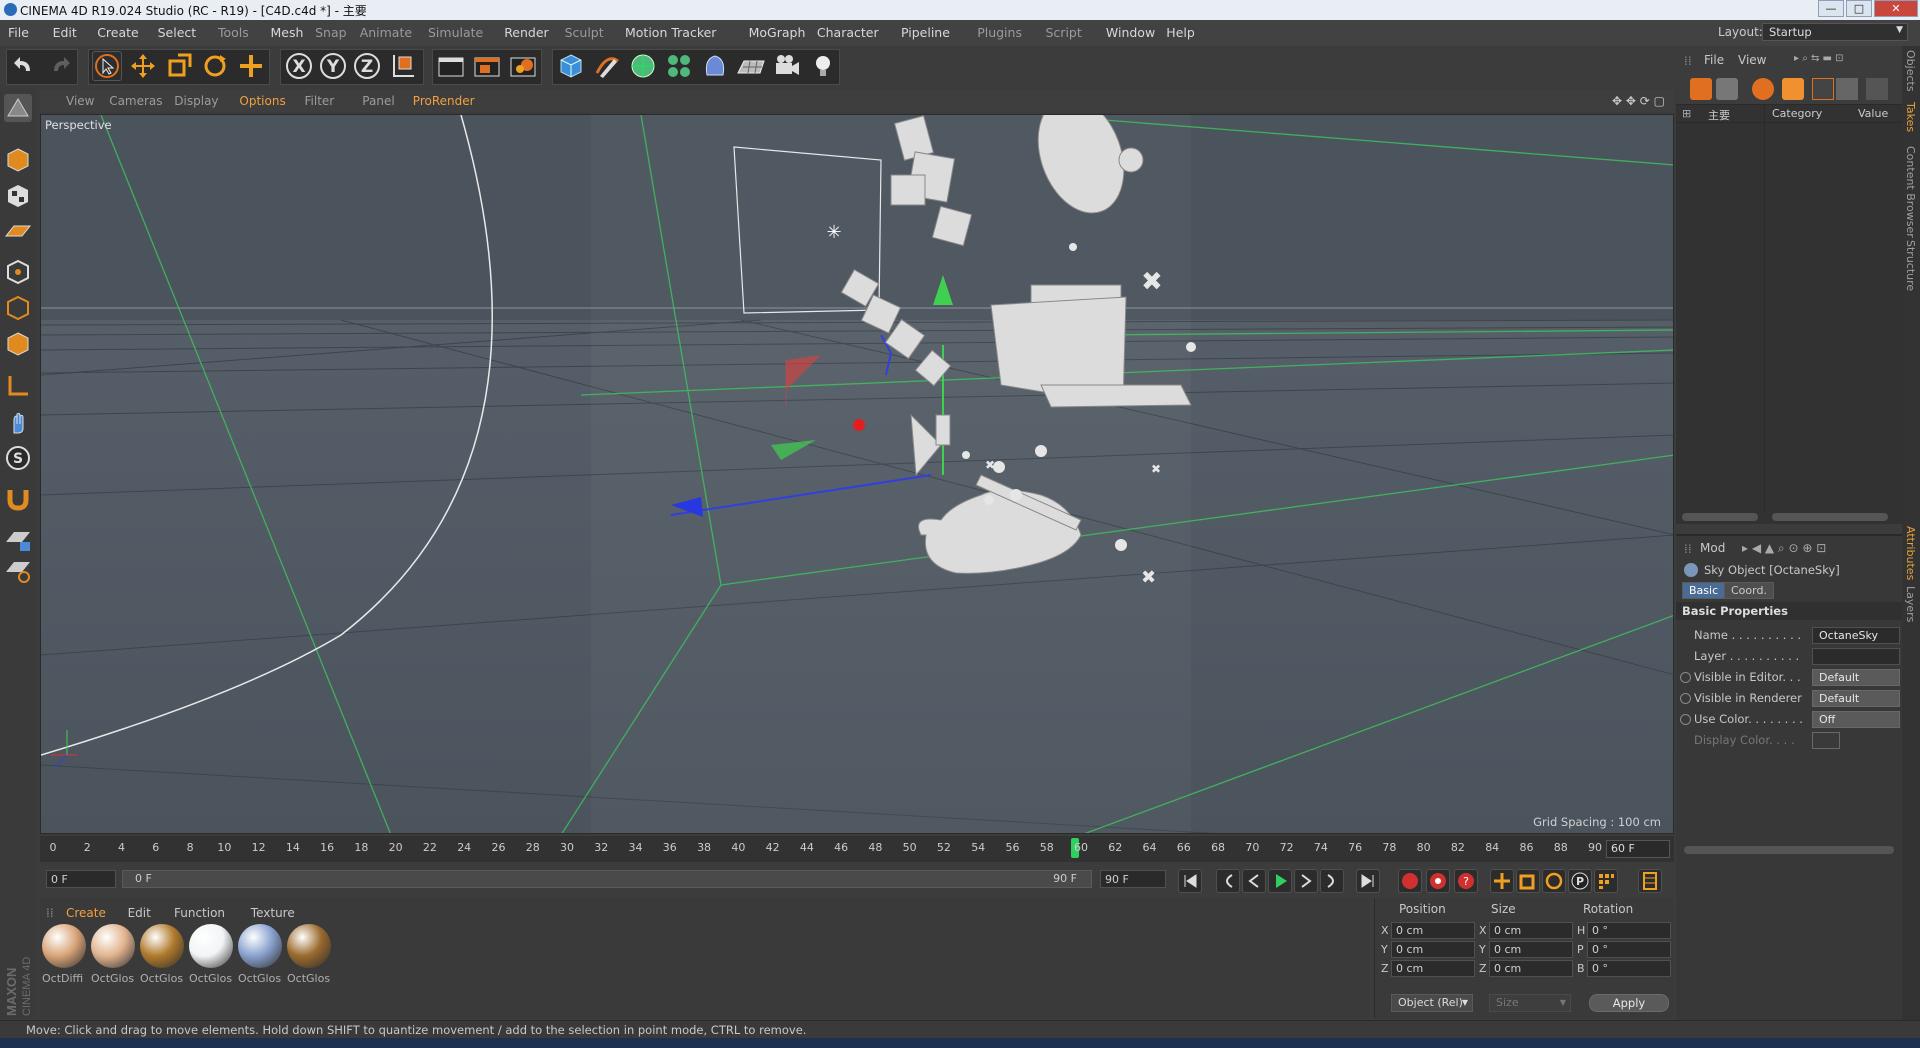 This screenshot has height=1048, width=1920. Describe the element at coordinates (1466, 881) in the screenshot. I see `keyframe-selection-icon: ?` at that location.